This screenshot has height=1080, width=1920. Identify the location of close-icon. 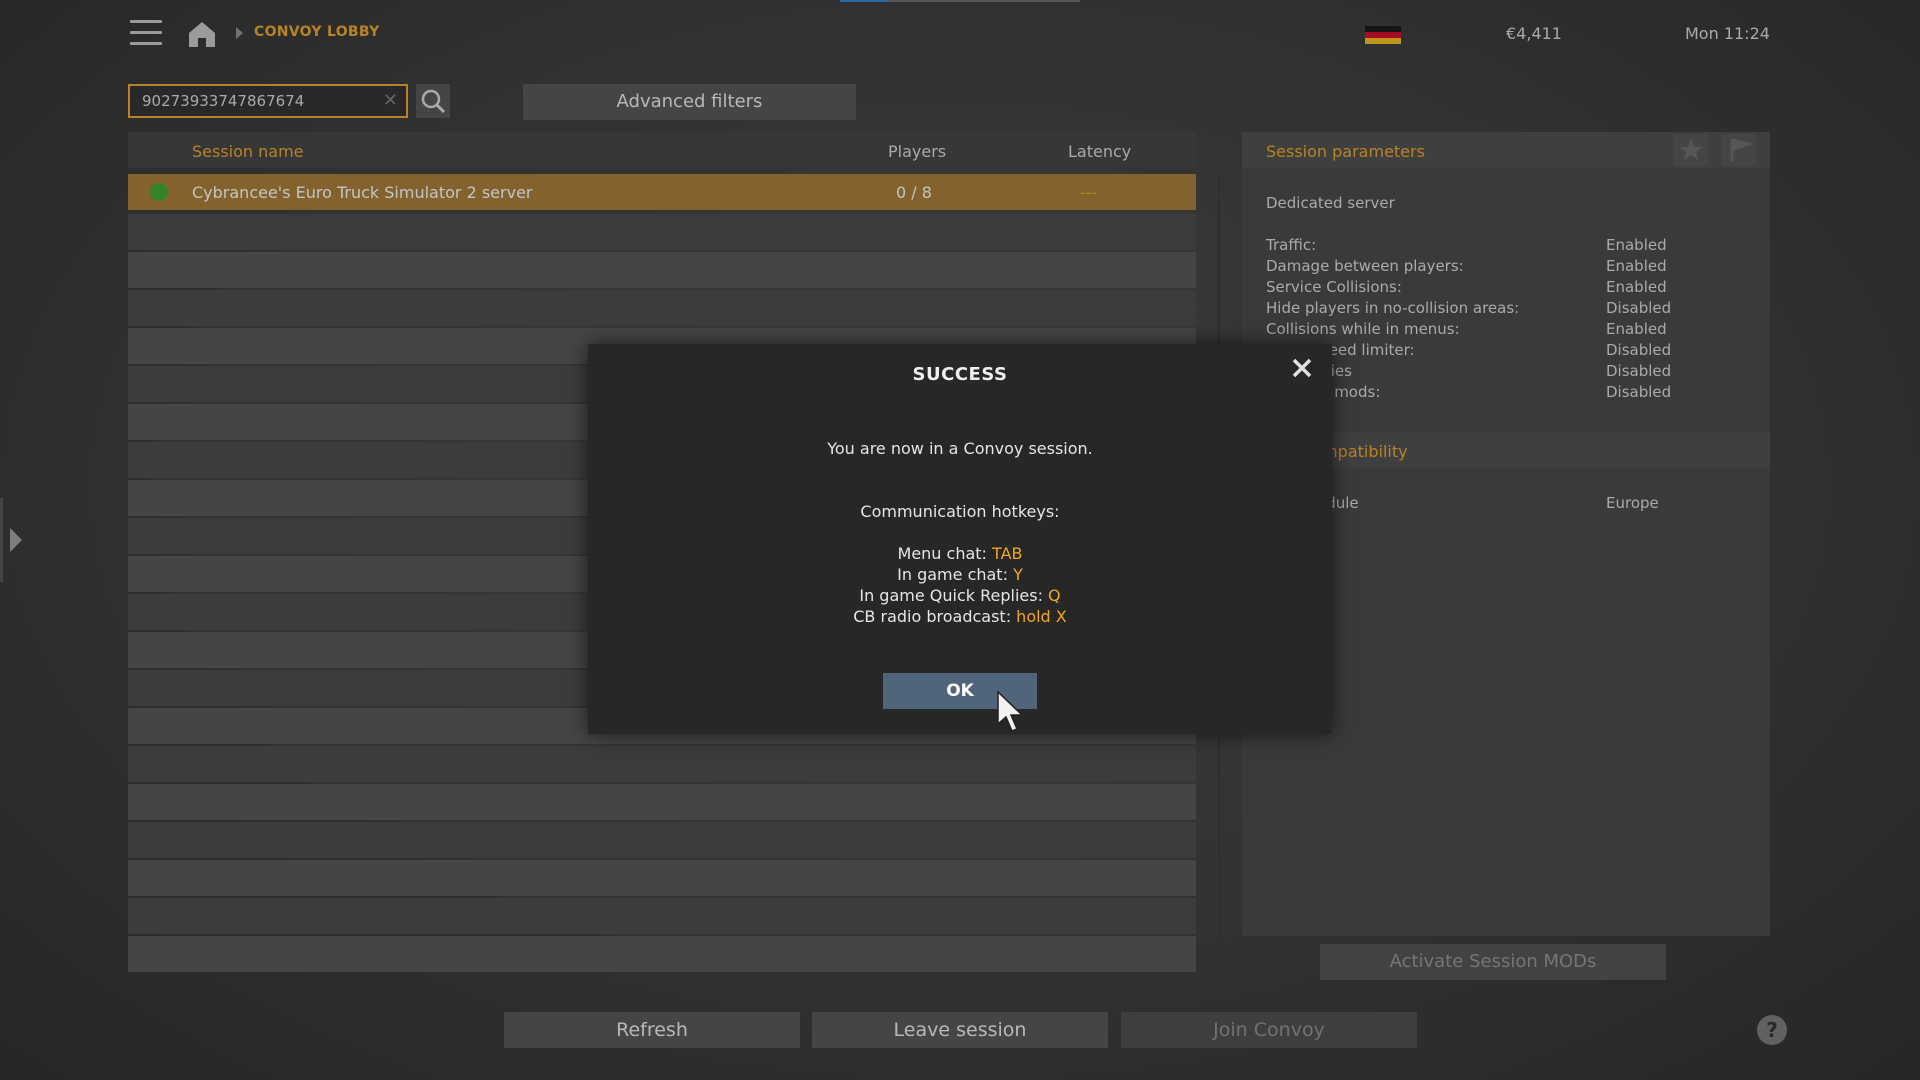
(1302, 368).